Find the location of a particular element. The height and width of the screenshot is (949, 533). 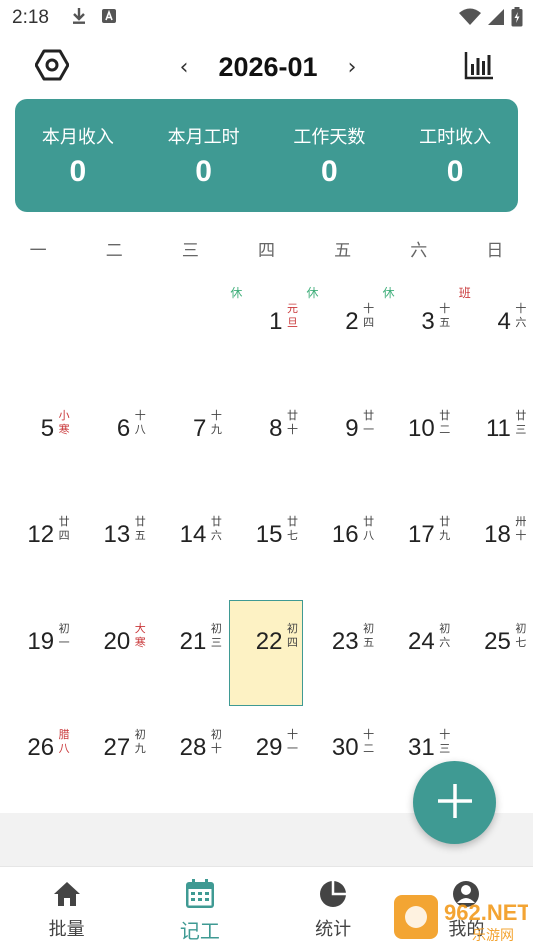

status-bar: 2:18 is located at coordinates (266, 18).